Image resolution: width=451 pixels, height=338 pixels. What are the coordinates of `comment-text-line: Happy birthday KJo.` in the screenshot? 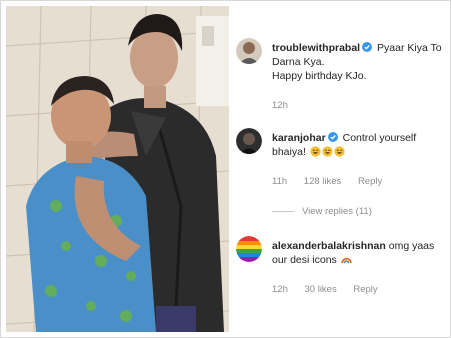 It's located at (319, 76).